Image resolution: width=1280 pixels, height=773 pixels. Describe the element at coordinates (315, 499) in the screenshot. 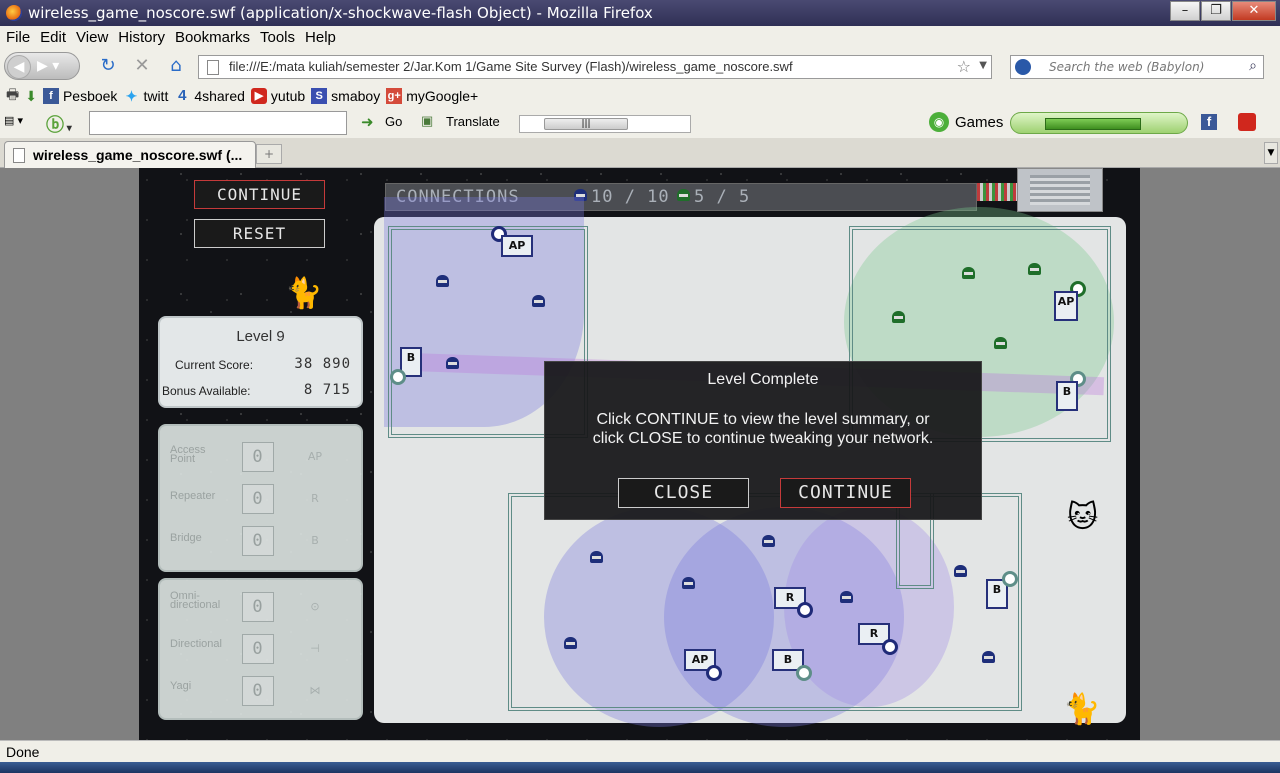

I see `repeater-device-icon: R` at that location.